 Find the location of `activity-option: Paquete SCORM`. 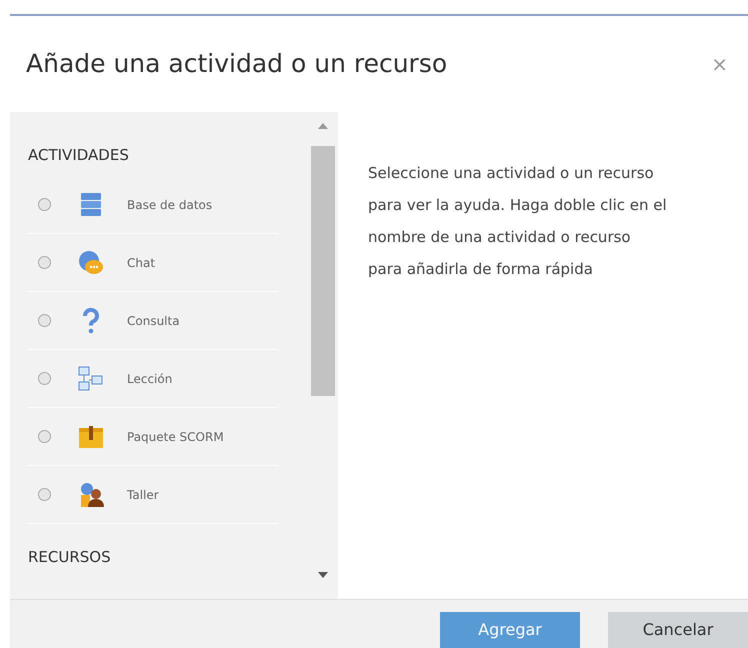

activity-option: Paquete SCORM is located at coordinates (153, 437).